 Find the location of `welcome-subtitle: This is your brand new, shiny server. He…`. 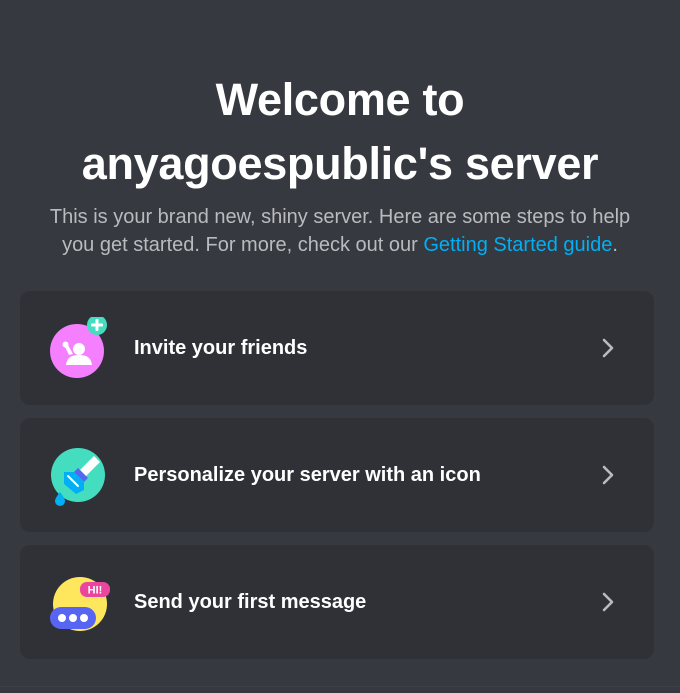

welcome-subtitle: This is your brand new, shiny server. He… is located at coordinates (340, 231).